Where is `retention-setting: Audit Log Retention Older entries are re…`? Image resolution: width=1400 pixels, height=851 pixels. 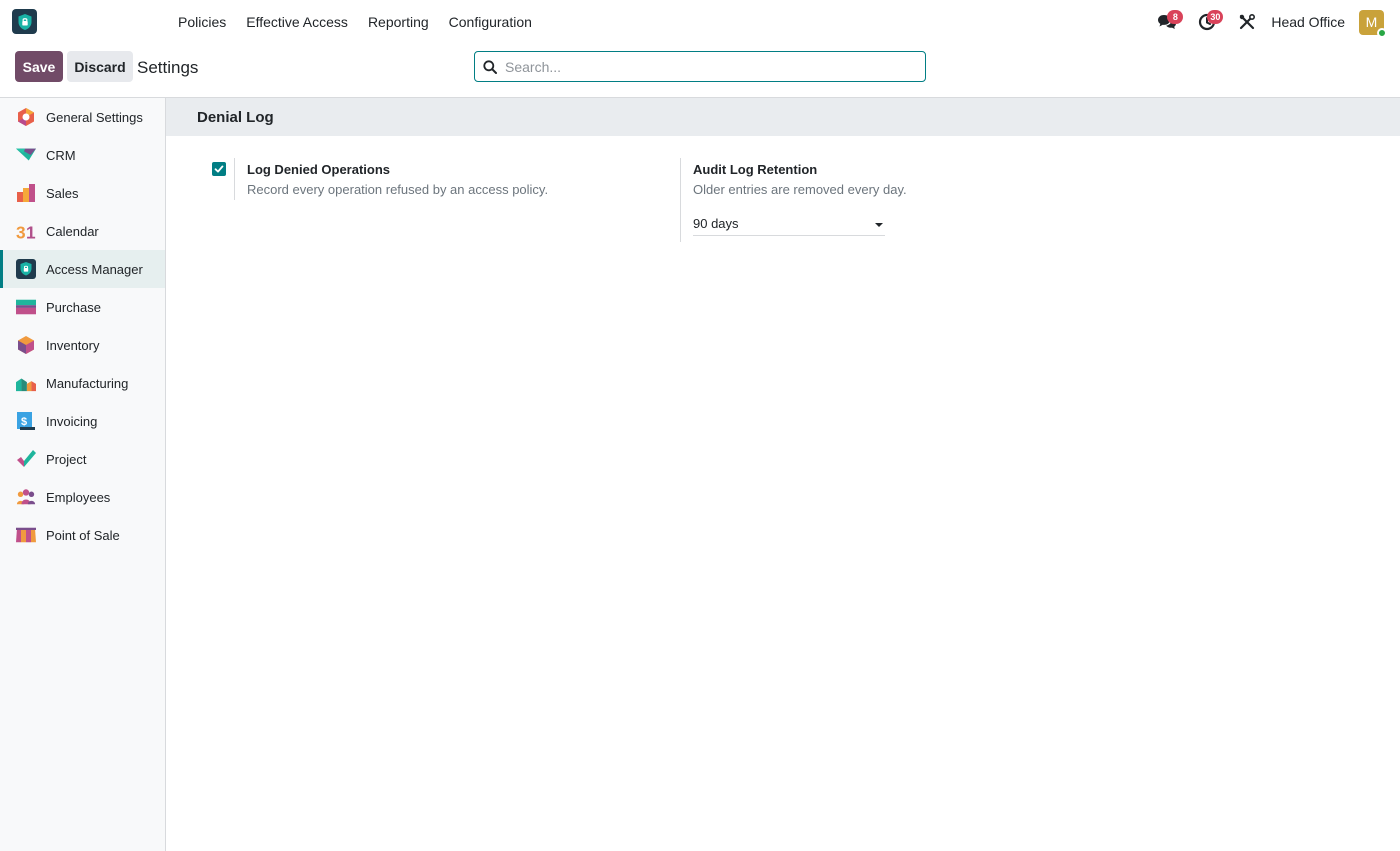
retention-setting: Audit Log Retention Older entries are re… is located at coordinates (900, 200).